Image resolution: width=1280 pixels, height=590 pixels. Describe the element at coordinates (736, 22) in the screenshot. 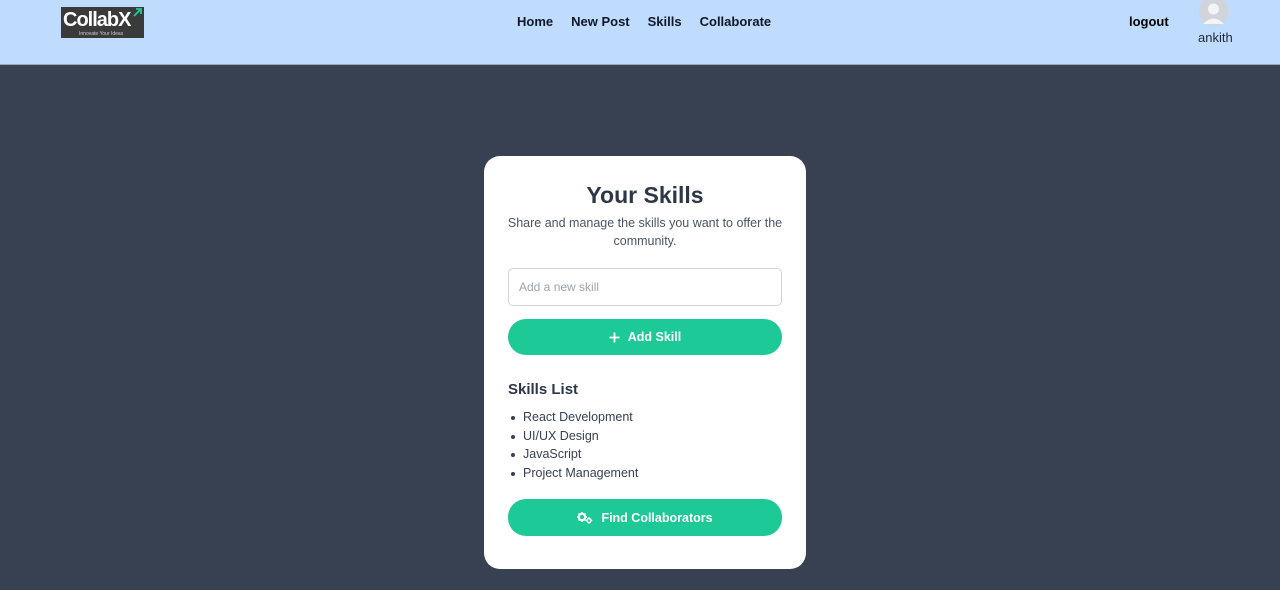

I see `nav-link-collaborate: Collaborate` at that location.